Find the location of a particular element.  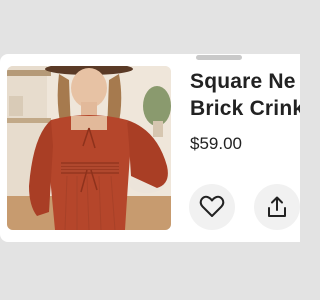

heart-outline-icon is located at coordinates (212, 206).